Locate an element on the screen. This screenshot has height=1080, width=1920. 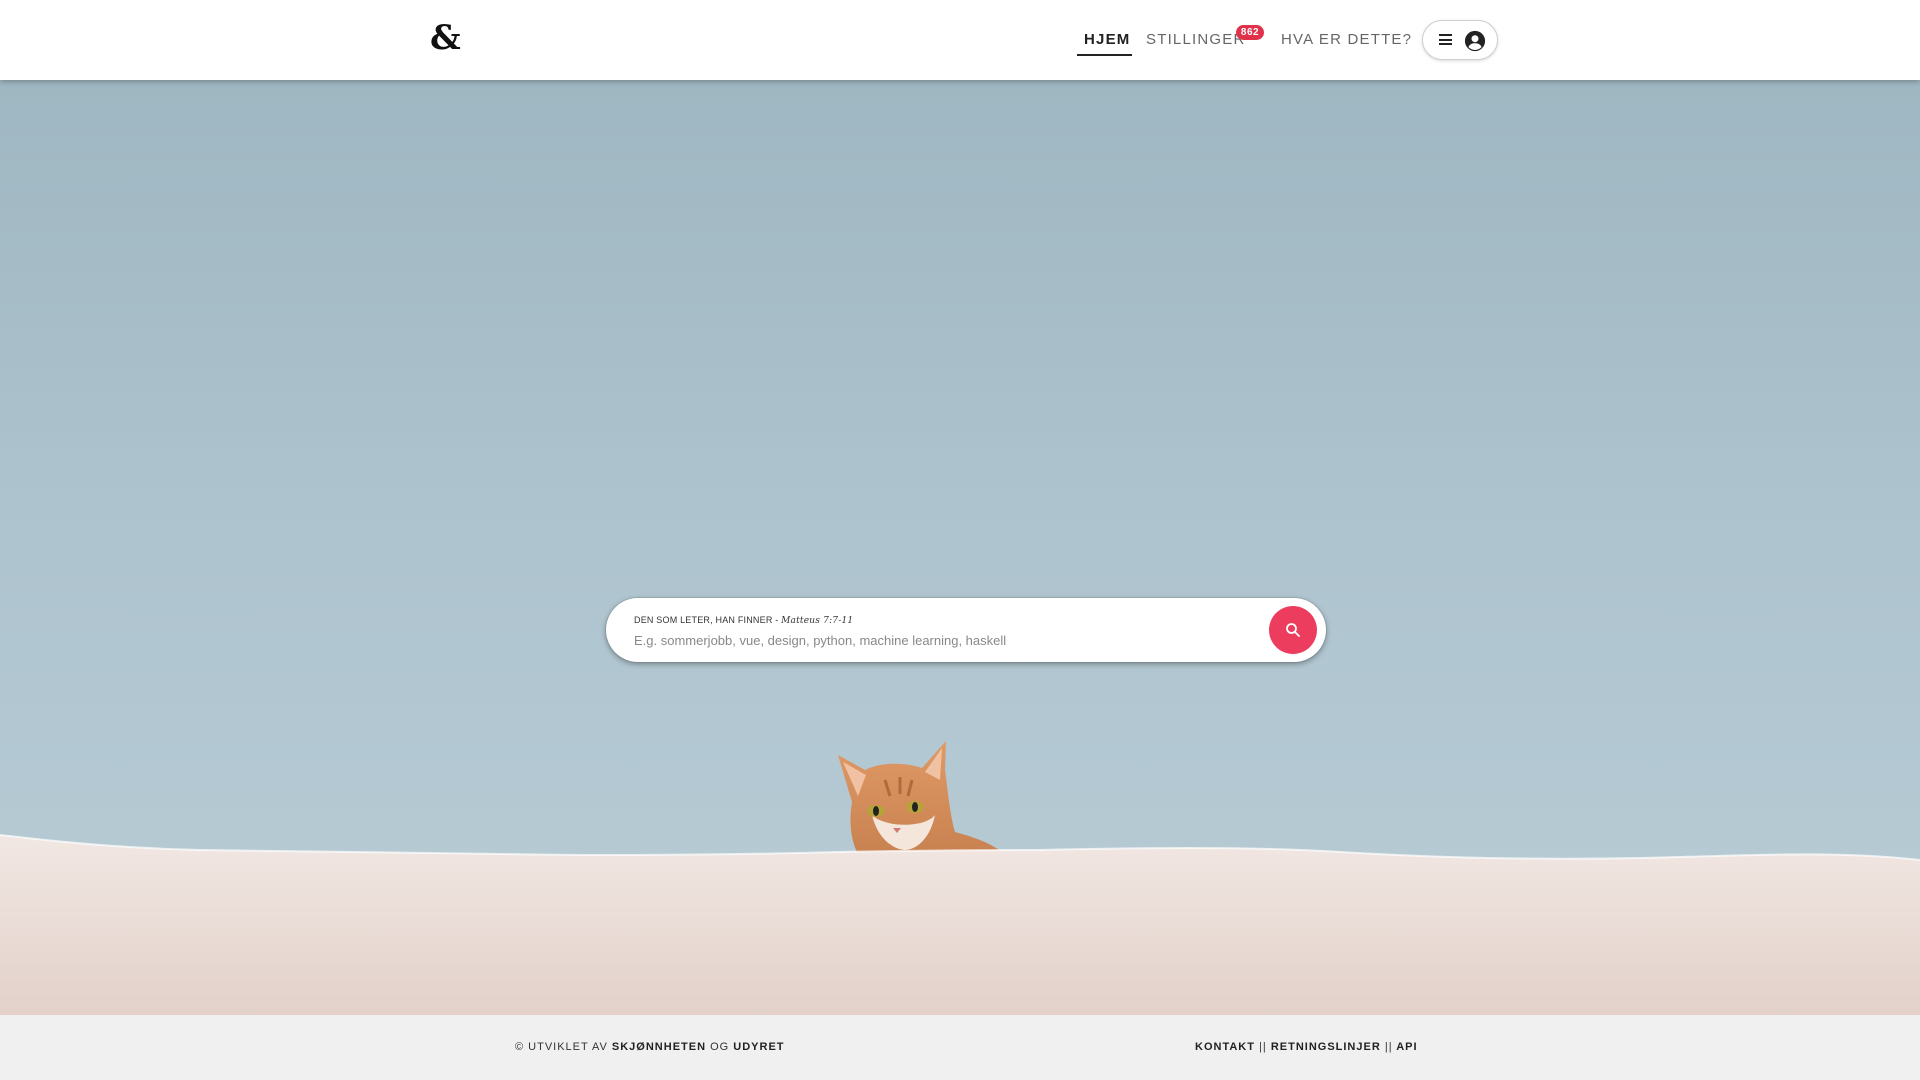
menu-icon is located at coordinates (1445, 39).